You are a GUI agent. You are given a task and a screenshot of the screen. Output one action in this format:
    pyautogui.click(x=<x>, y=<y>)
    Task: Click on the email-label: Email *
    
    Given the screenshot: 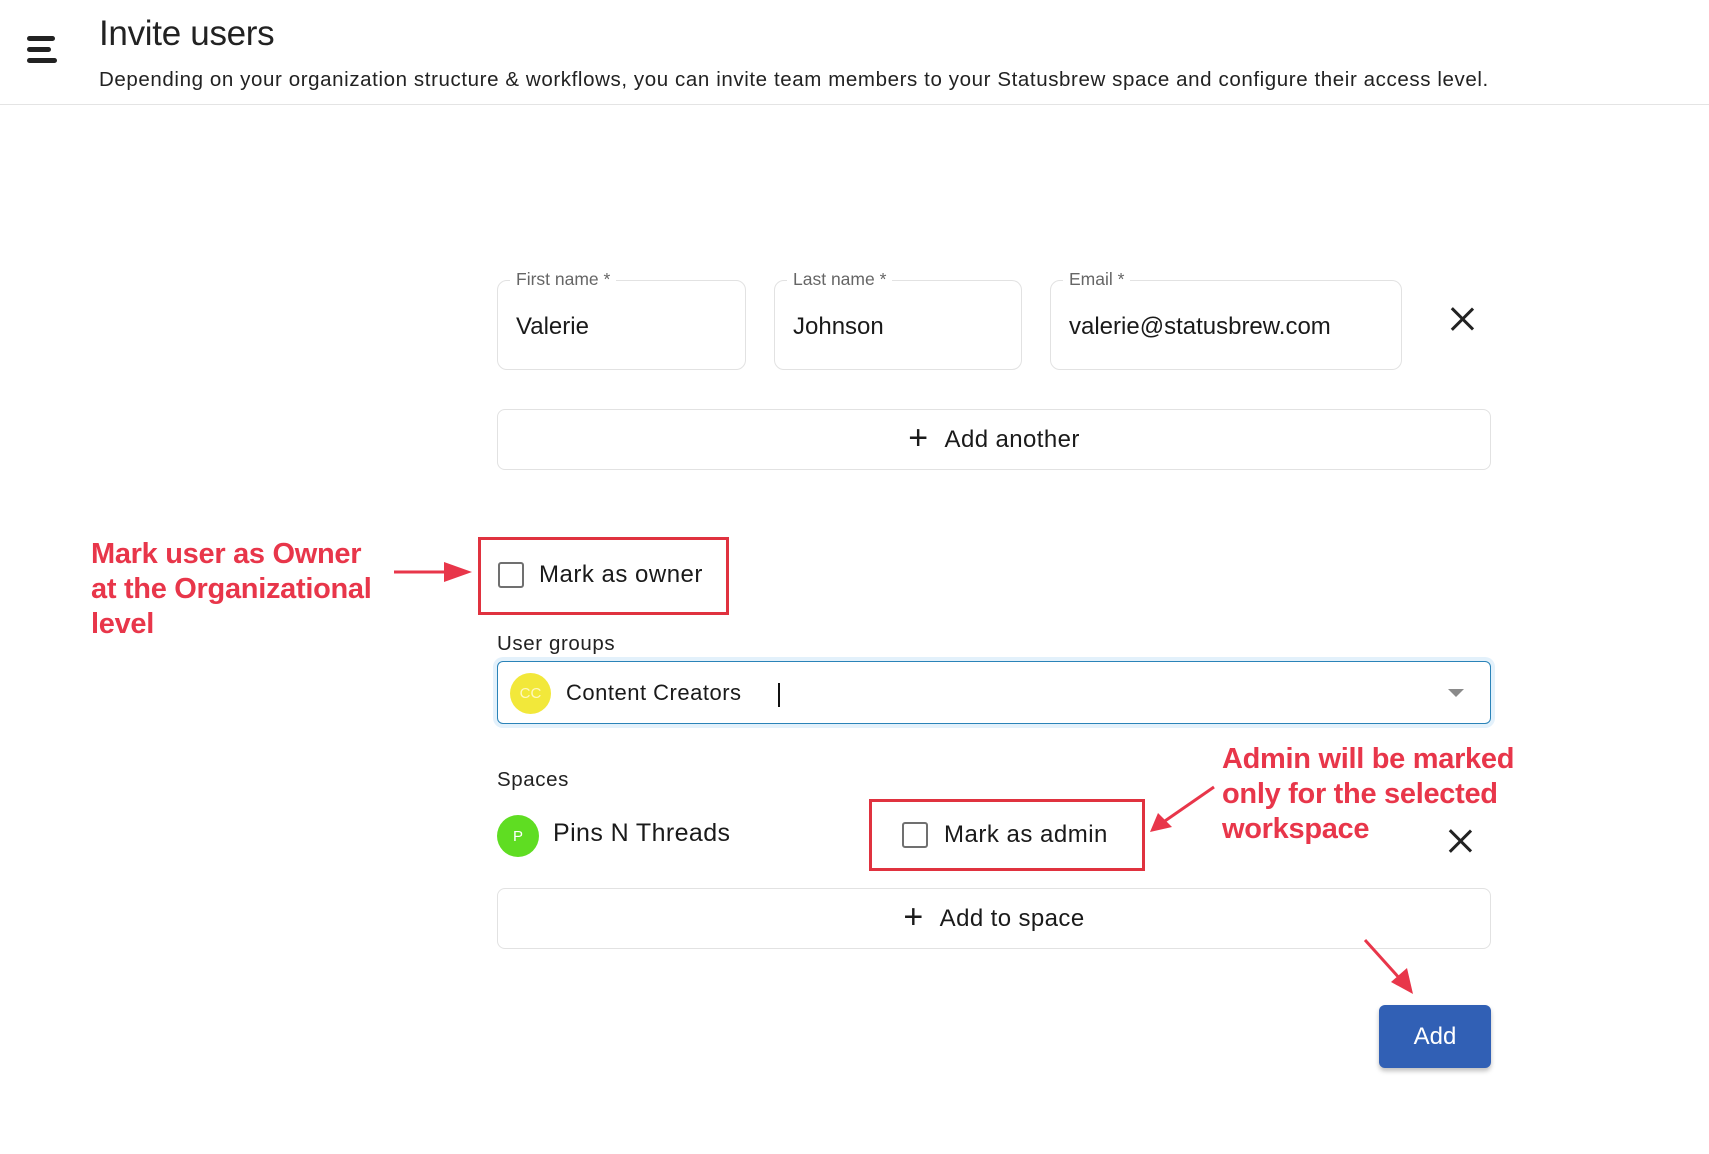 What is the action you would take?
    pyautogui.click(x=1097, y=279)
    